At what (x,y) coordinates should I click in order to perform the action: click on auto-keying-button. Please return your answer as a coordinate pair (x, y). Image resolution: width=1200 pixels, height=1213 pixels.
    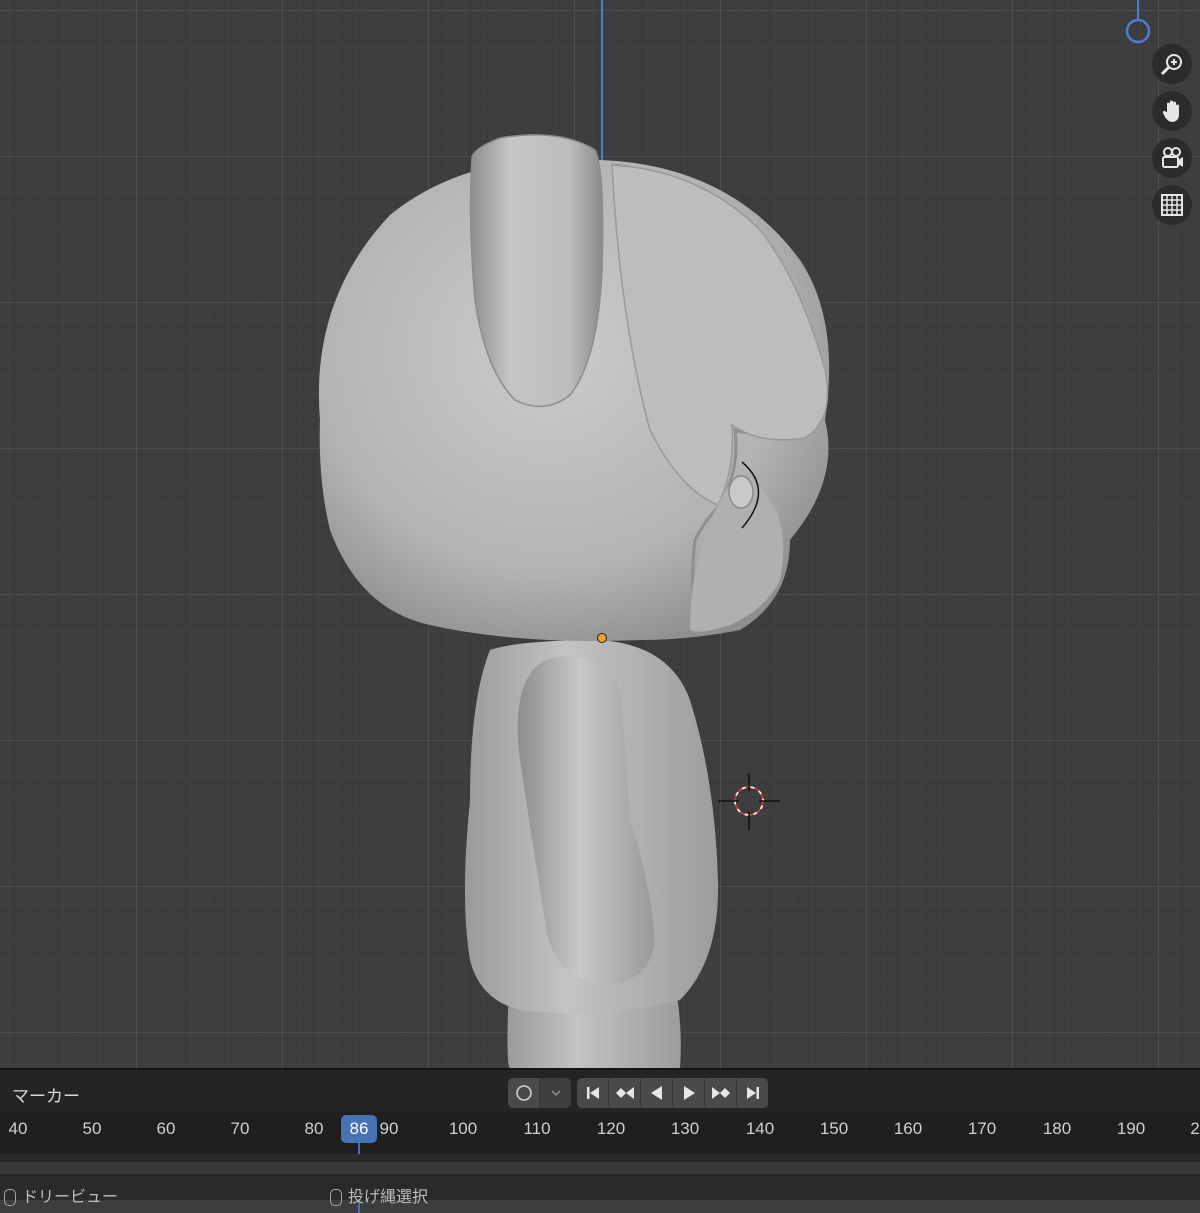
    Looking at the image, I should click on (524, 1093).